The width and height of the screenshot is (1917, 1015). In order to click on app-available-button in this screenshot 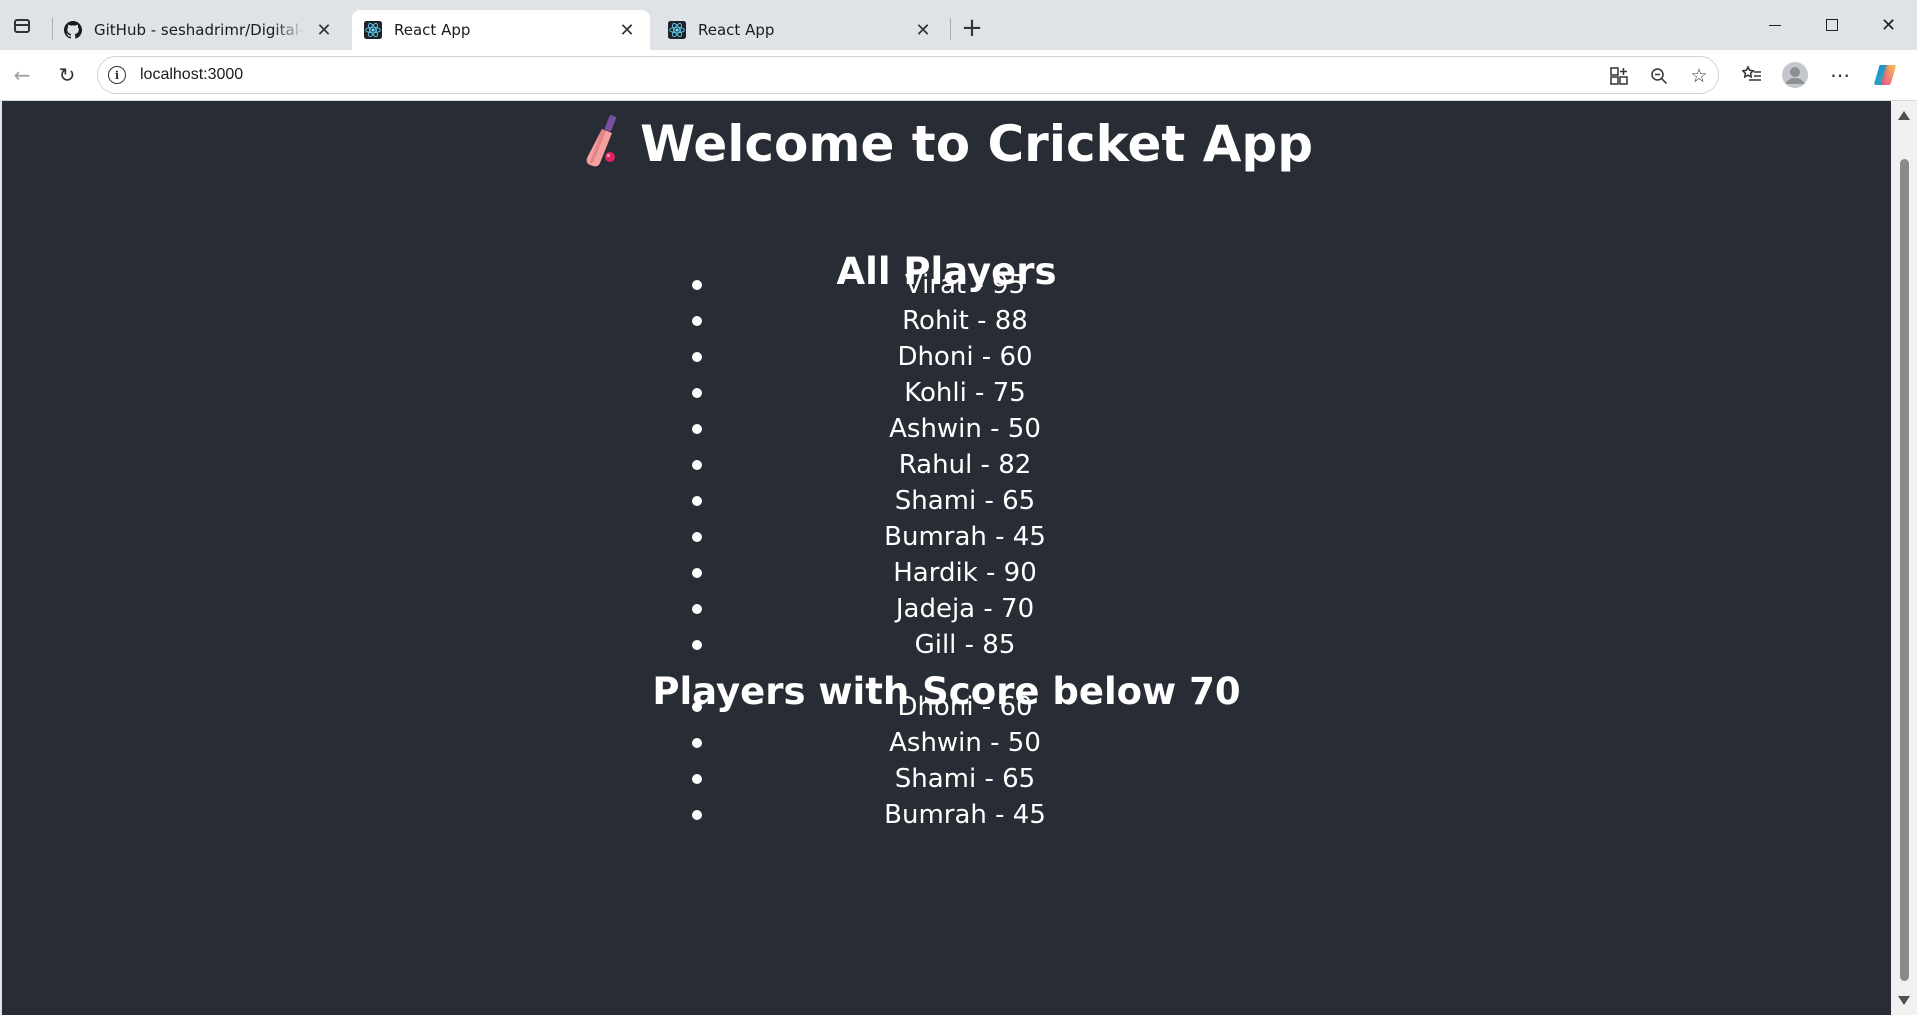, I will do `click(1619, 76)`.